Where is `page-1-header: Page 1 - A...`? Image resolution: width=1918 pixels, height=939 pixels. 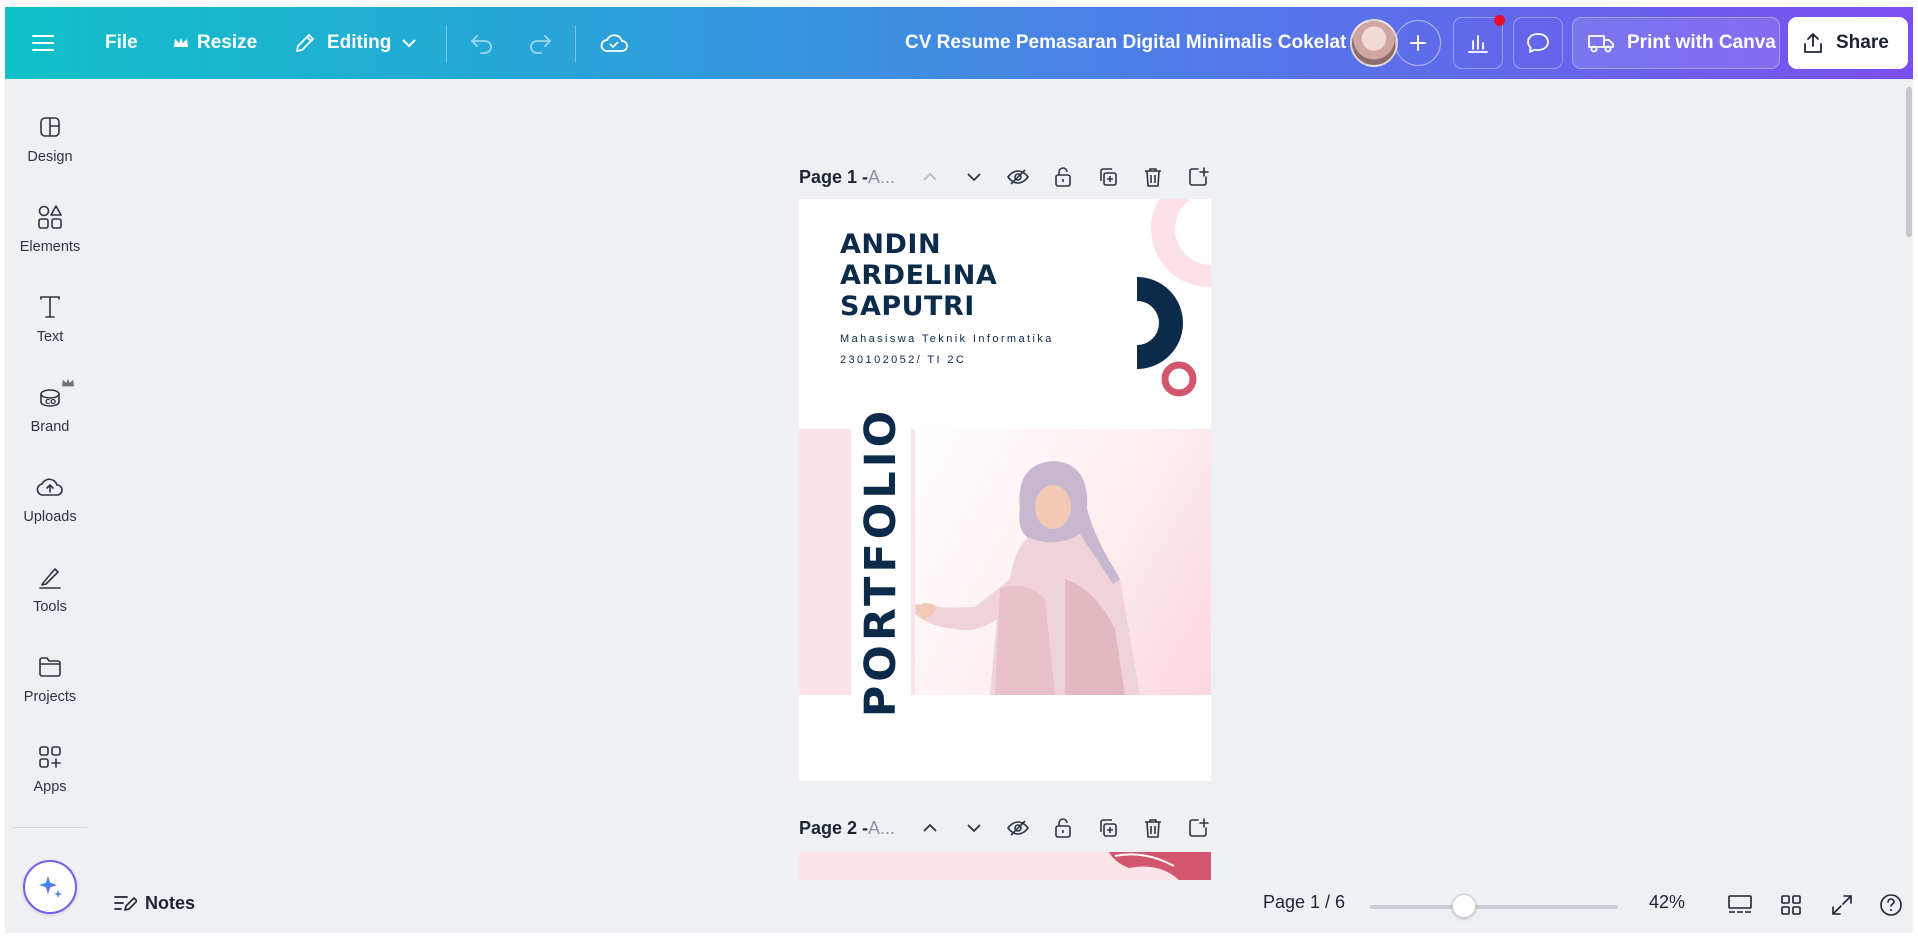 page-1-header: Page 1 - A... is located at coordinates (847, 177).